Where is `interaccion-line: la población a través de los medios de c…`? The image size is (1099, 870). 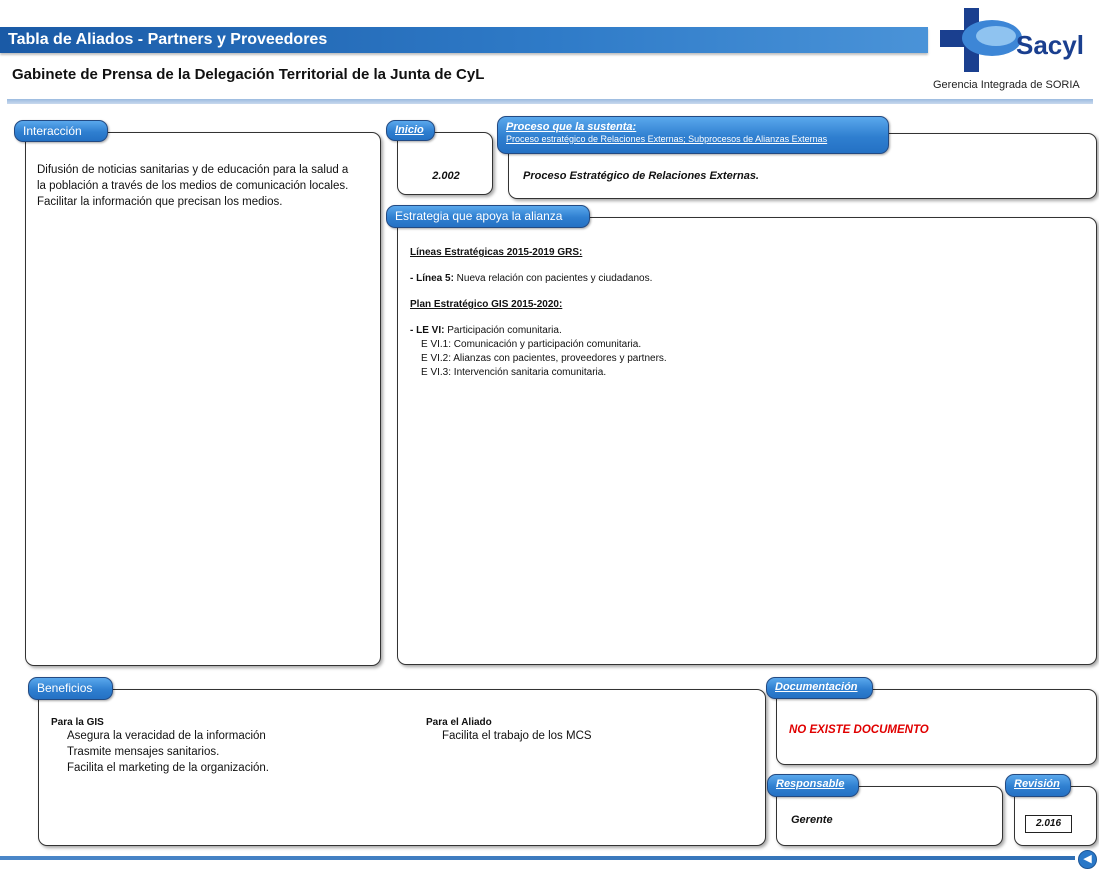 interaccion-line: la población a través de los medios de c… is located at coordinates (193, 186).